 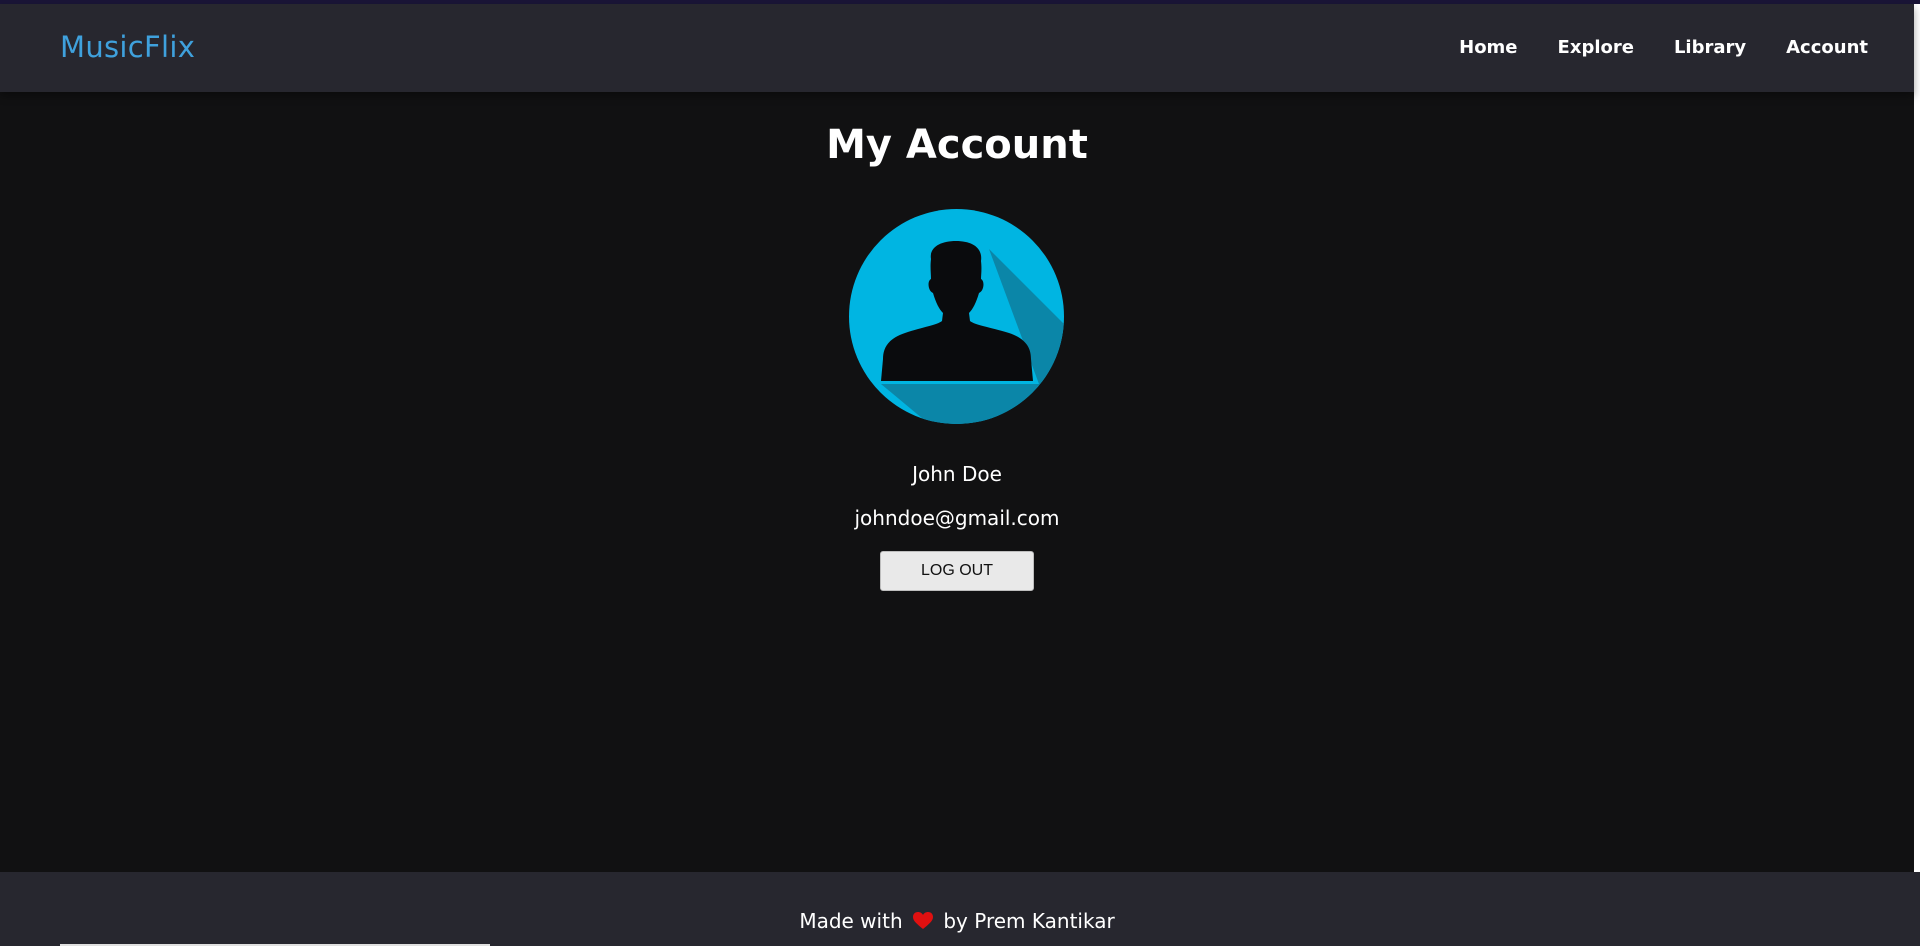 I want to click on footer-credit: Made with by Prem Kantikar, so click(x=957, y=922).